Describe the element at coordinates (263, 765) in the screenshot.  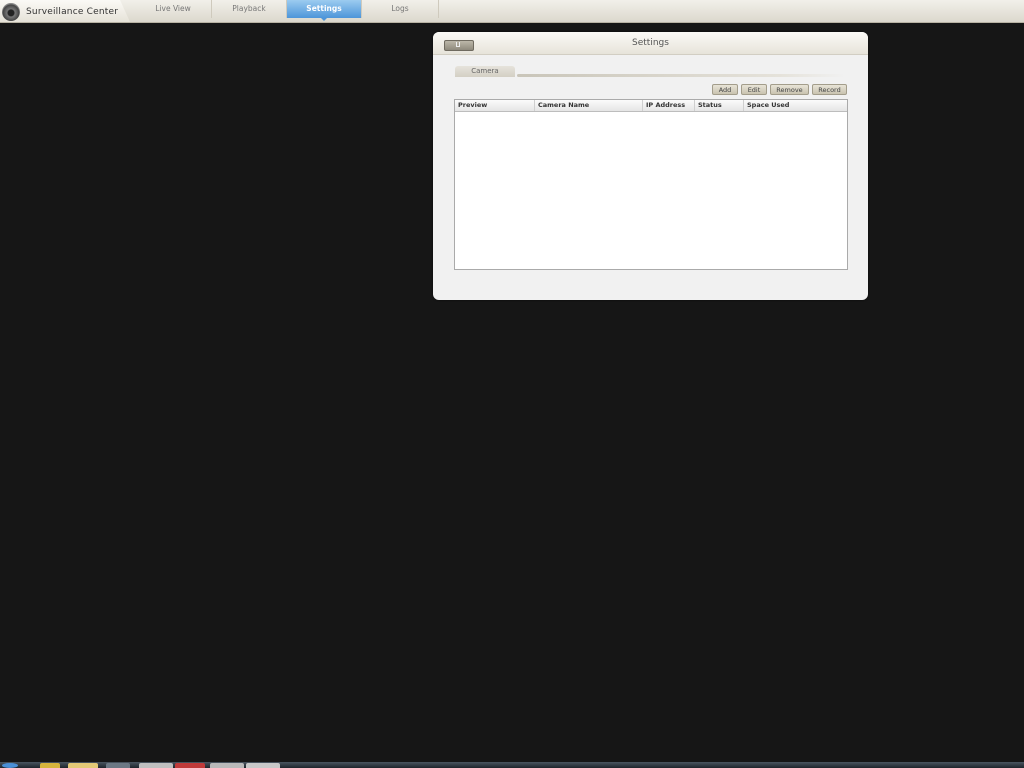
I see `taskbar-app-document-icon` at that location.